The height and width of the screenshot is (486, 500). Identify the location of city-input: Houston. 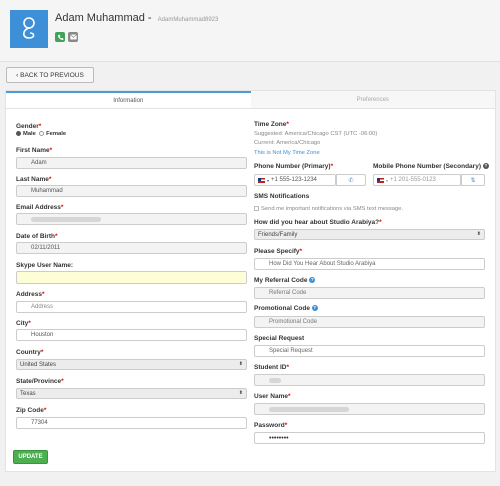
(131, 335).